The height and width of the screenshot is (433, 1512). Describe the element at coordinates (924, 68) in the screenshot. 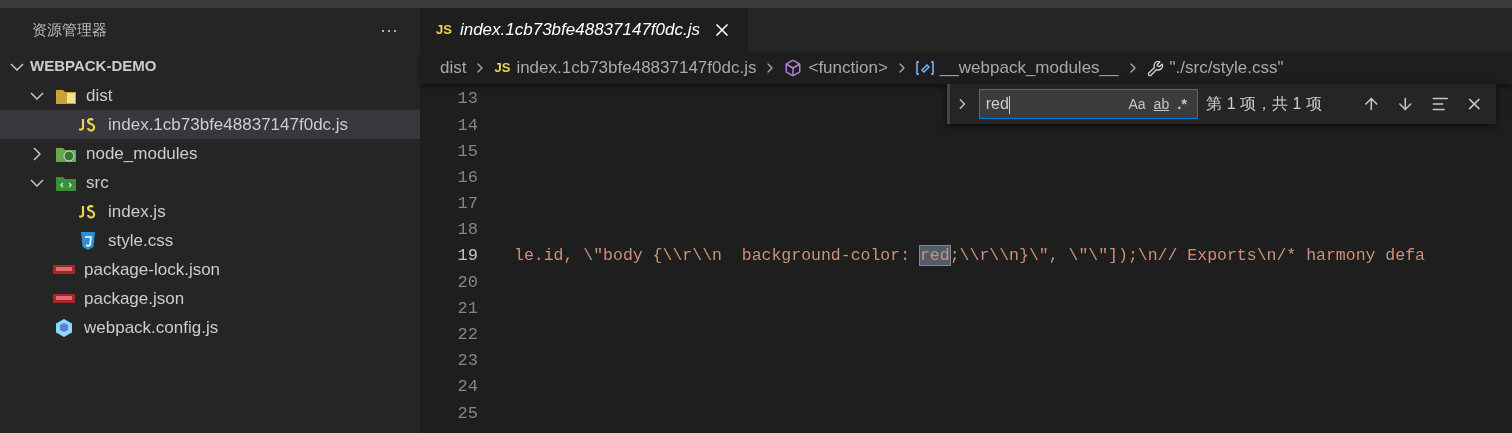

I see `variable-icon` at that location.